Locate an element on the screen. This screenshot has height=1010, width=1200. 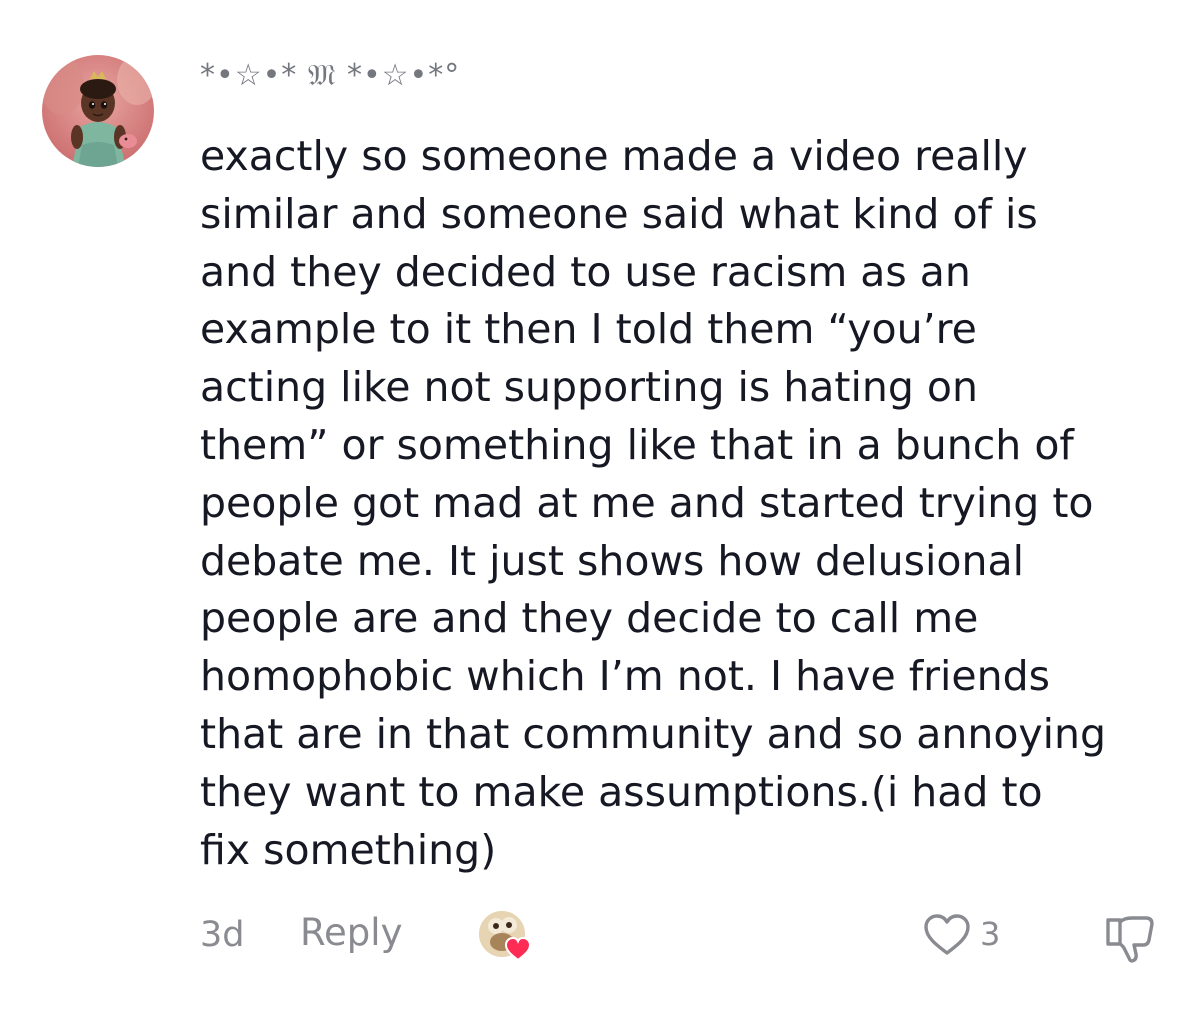
reply-button: Reply is located at coordinates (351, 932).